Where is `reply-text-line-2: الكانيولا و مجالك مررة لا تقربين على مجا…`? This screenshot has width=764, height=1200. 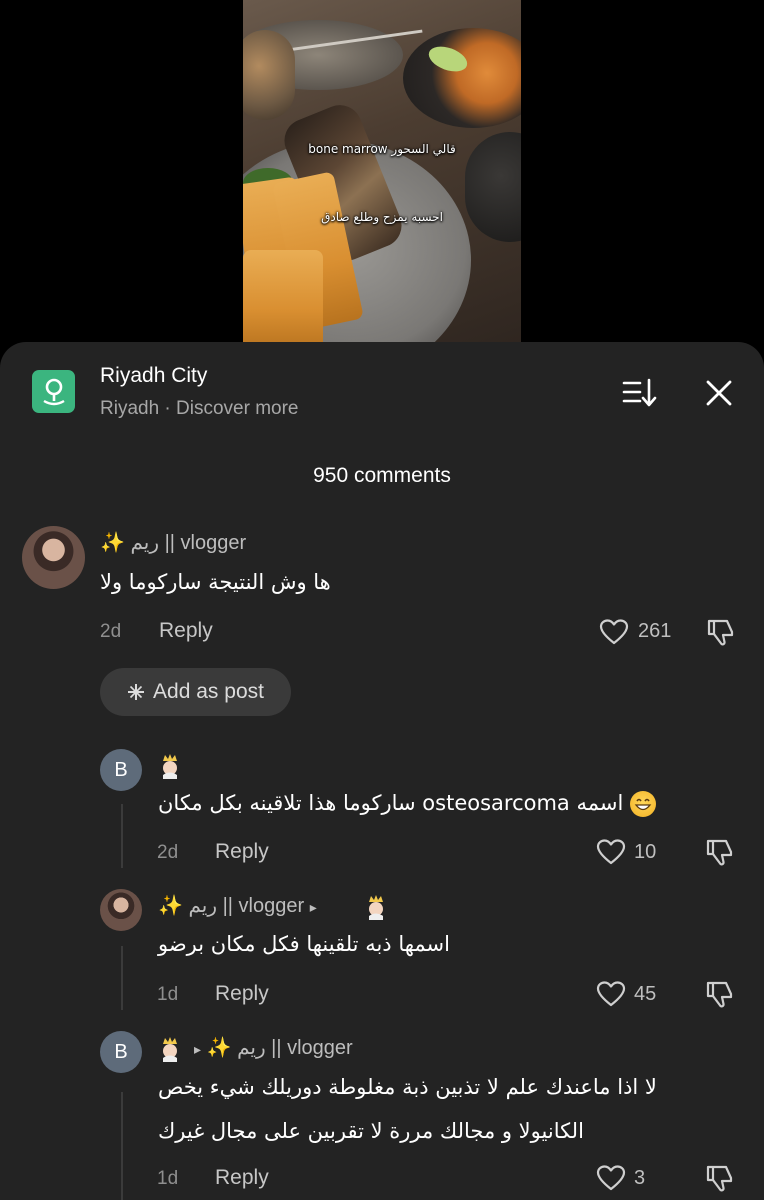 reply-text-line-2: الكانيولا و مجالك مررة لا تقربين على مجا… is located at coordinates (371, 1131).